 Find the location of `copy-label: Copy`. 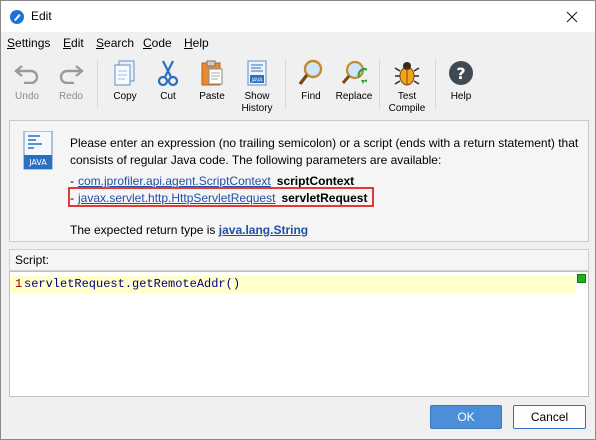

copy-label: Copy is located at coordinates (125, 96).